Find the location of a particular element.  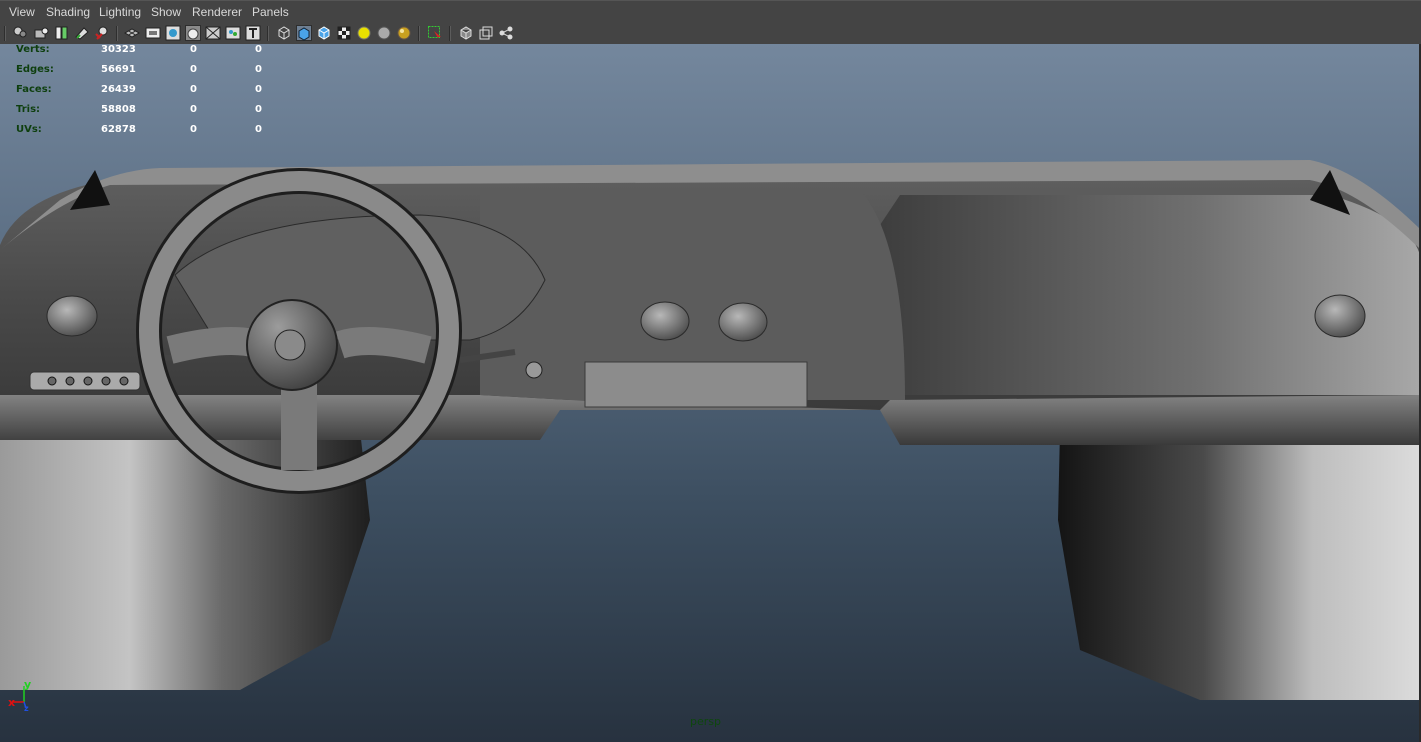

grid-icon is located at coordinates (132, 33).